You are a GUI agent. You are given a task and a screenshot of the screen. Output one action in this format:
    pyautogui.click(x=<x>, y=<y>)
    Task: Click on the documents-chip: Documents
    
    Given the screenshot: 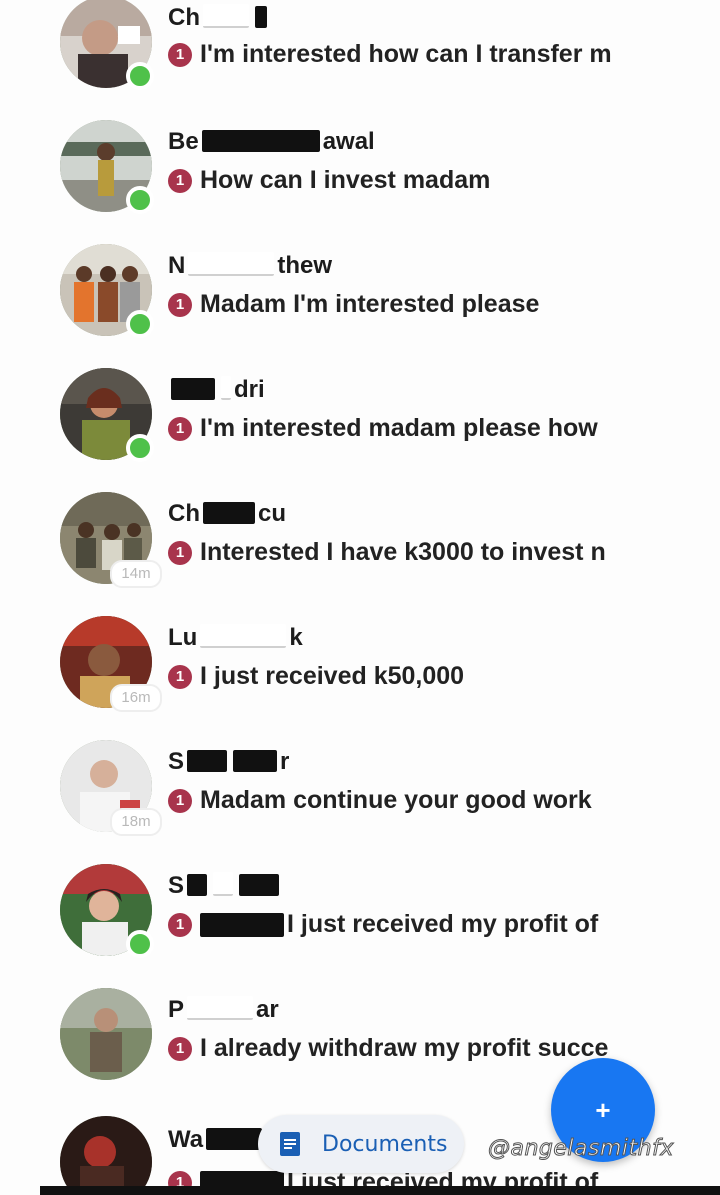 What is the action you would take?
    pyautogui.click(x=361, y=1144)
    